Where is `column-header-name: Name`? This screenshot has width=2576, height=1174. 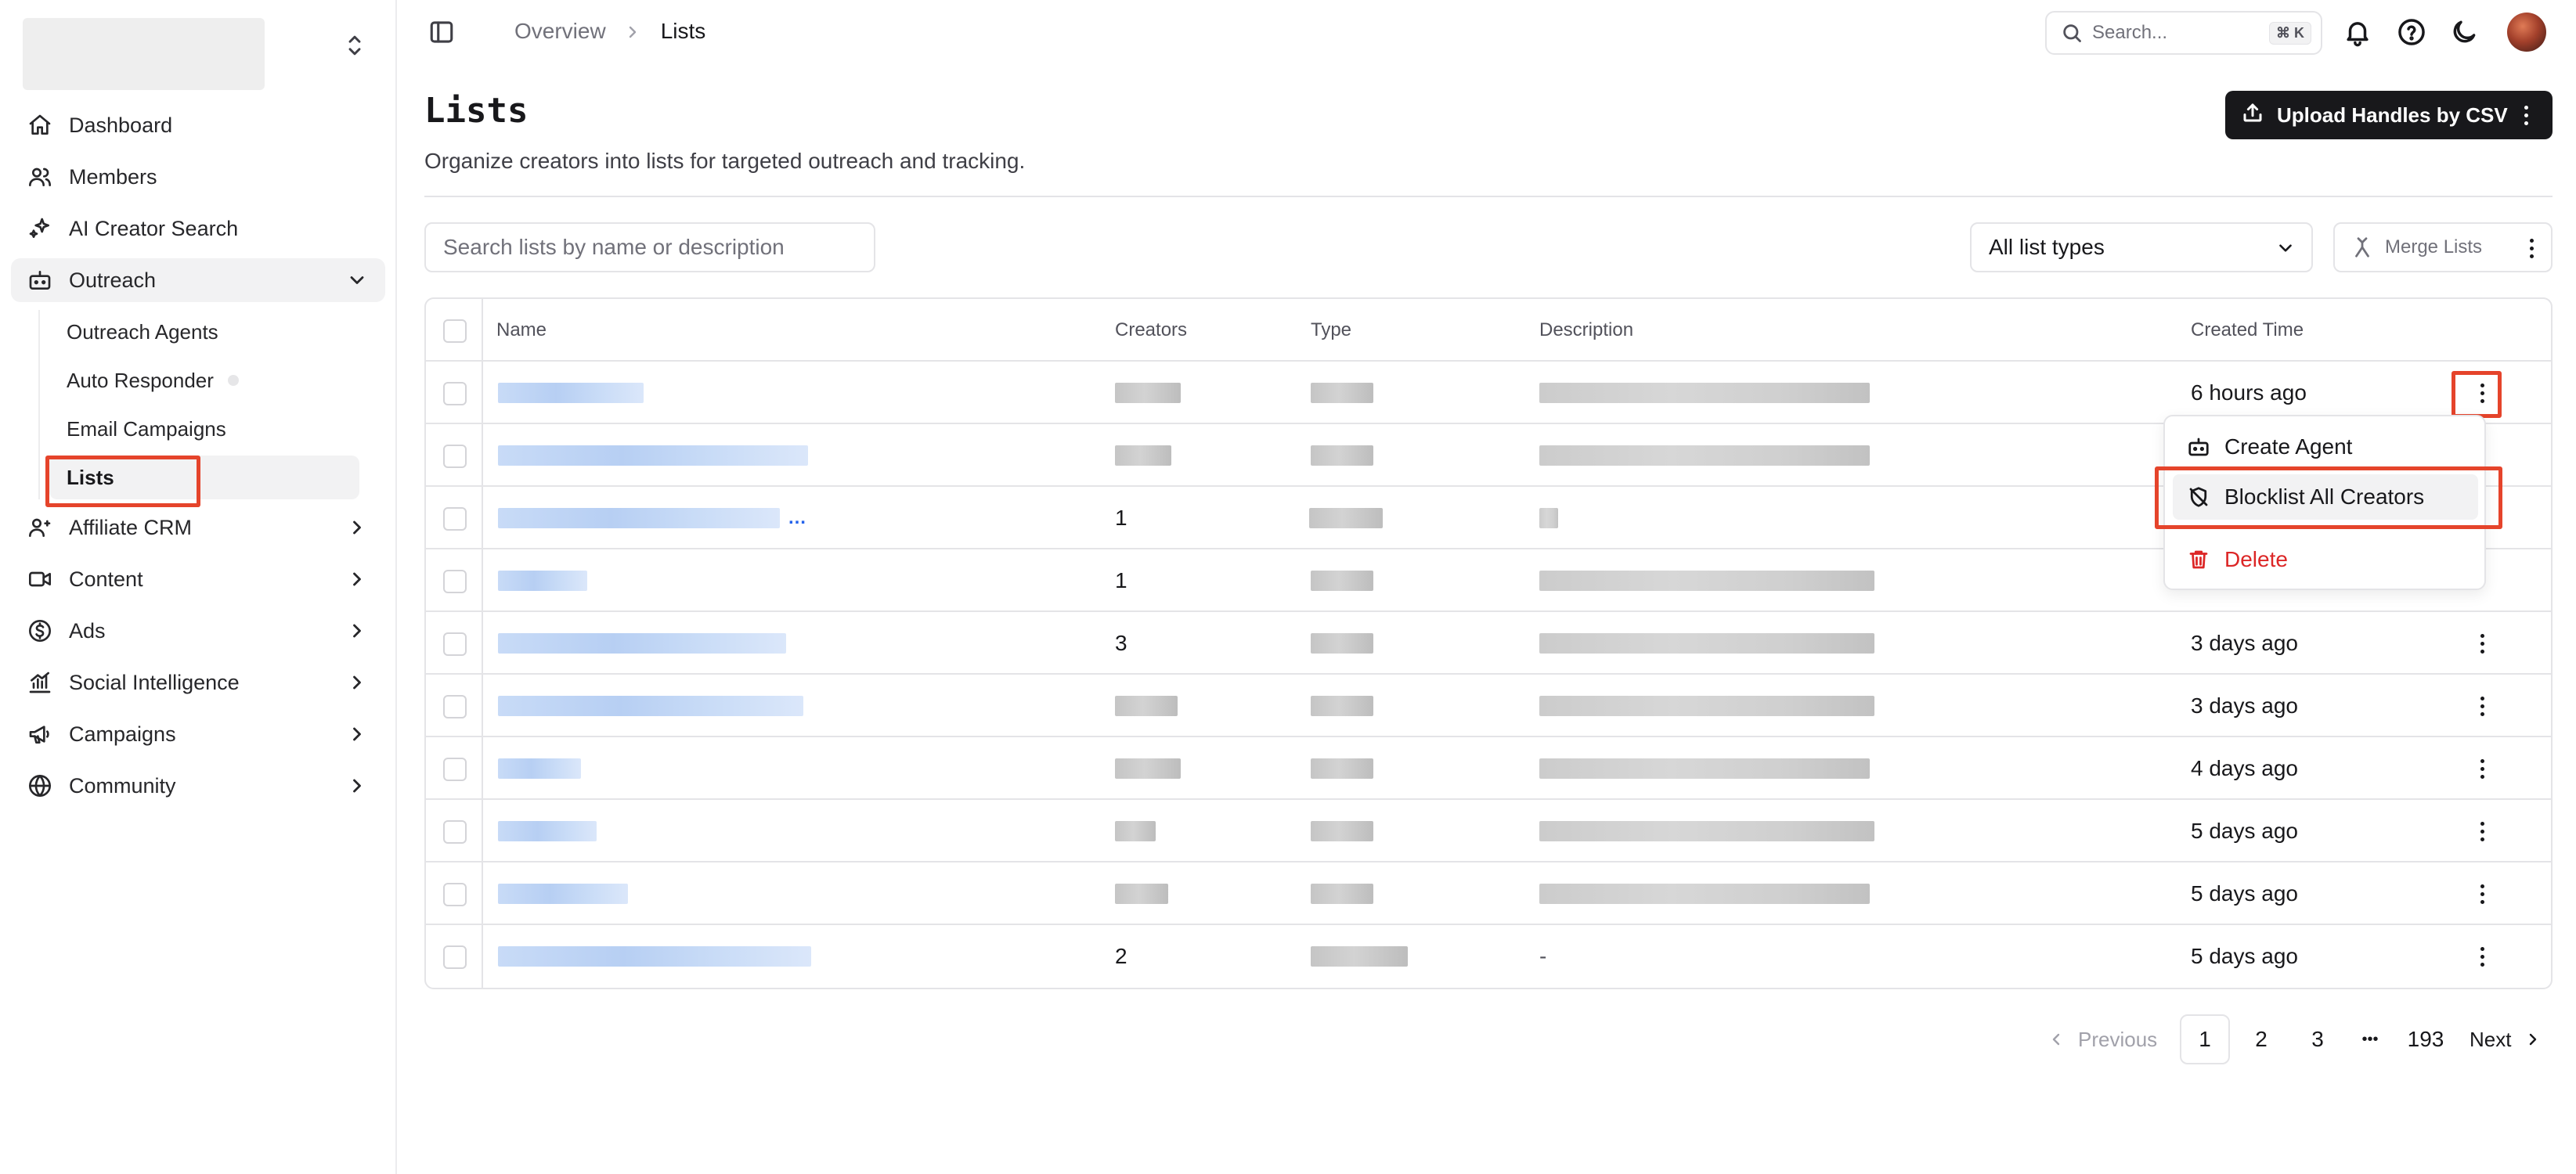 column-header-name: Name is located at coordinates (521, 330).